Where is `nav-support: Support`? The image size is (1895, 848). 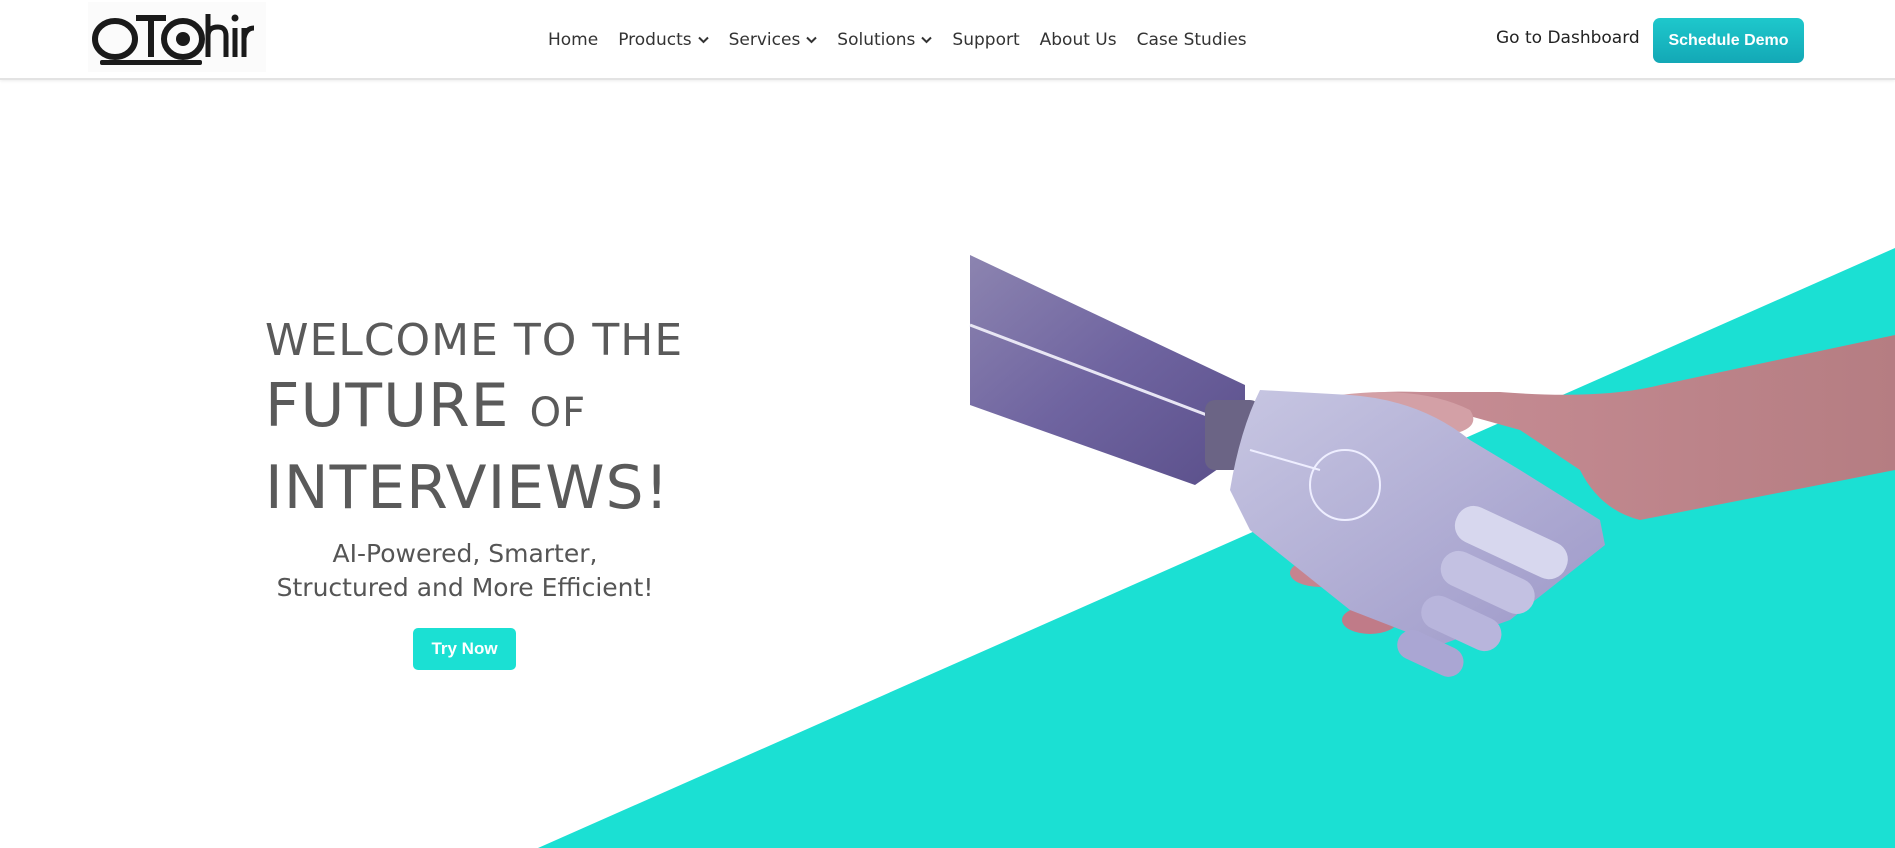
nav-support: Support is located at coordinates (985, 40).